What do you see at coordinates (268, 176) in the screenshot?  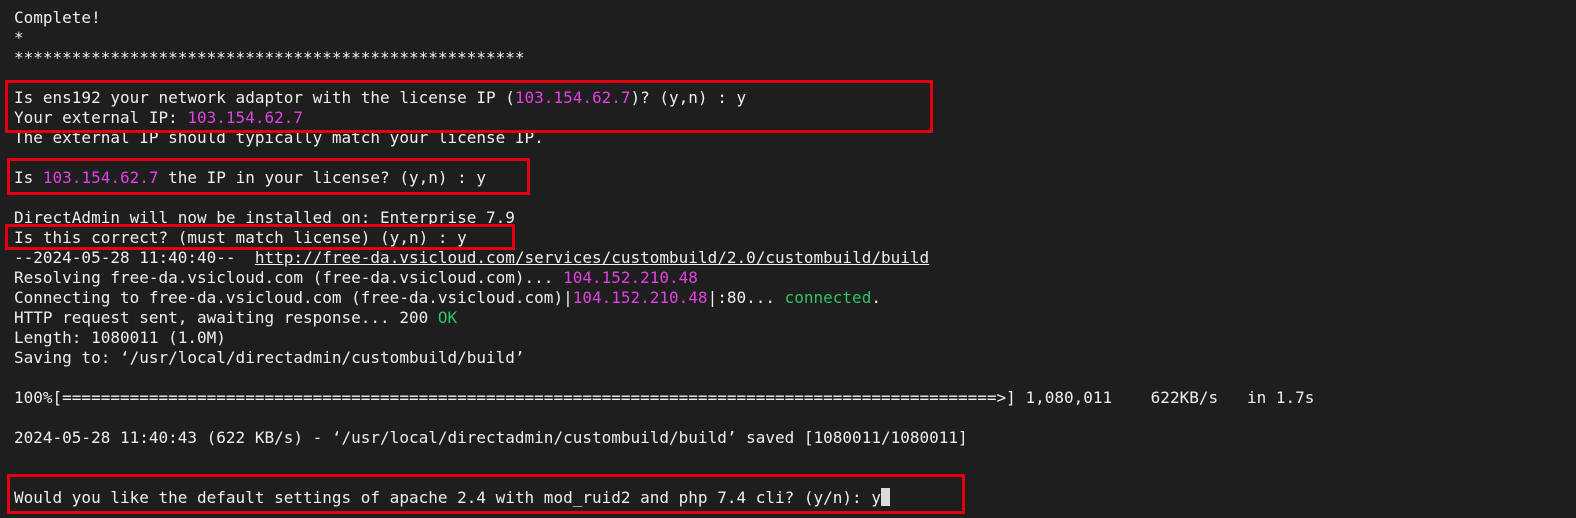 I see `highlight-box-license-ip` at bounding box center [268, 176].